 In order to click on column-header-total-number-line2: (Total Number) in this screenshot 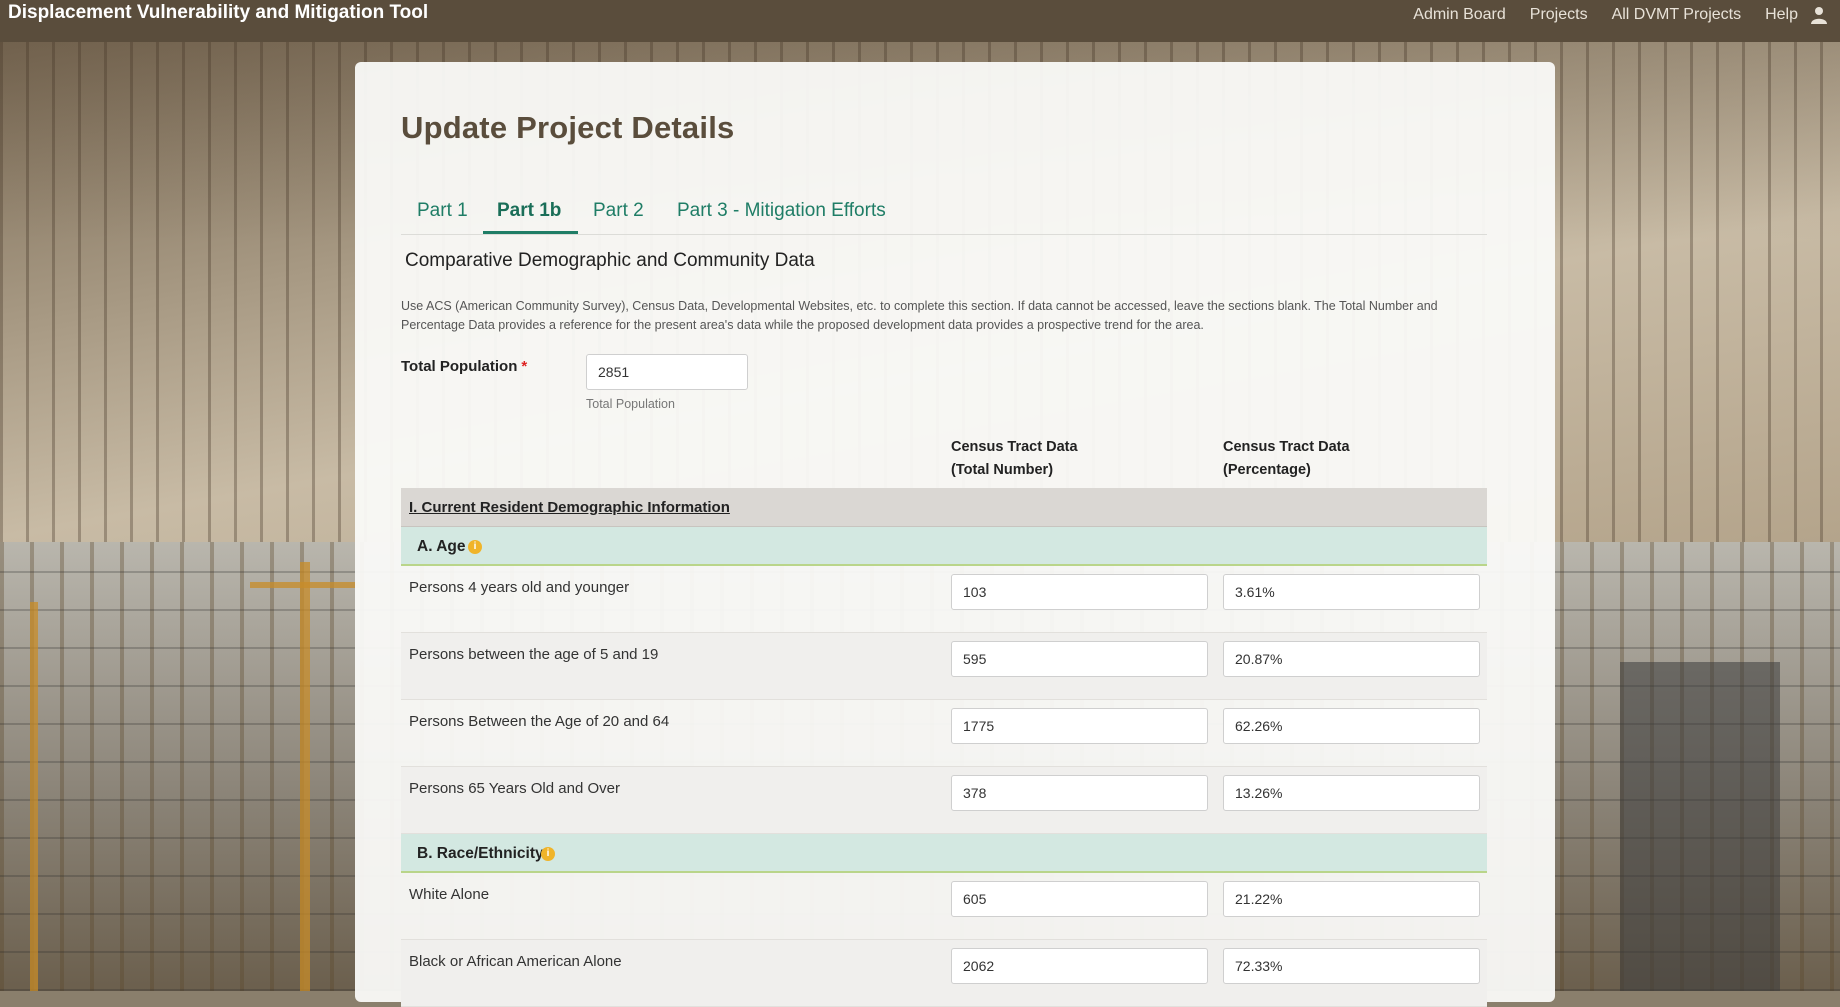, I will do `click(1002, 470)`.